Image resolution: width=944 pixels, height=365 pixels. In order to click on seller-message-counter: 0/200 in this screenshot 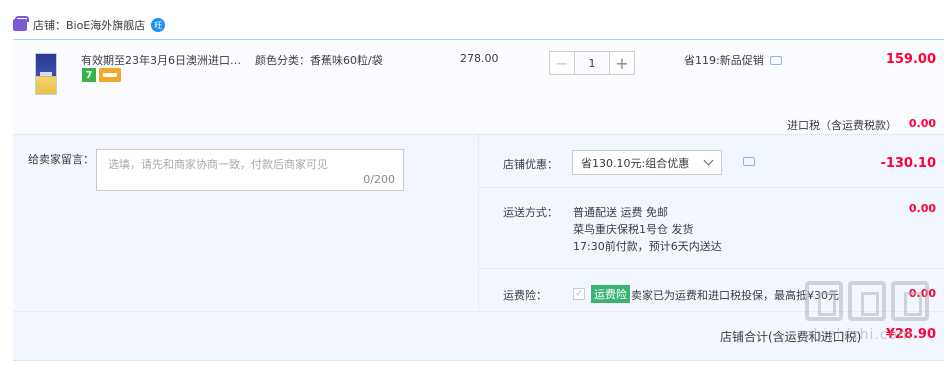, I will do `click(379, 179)`.